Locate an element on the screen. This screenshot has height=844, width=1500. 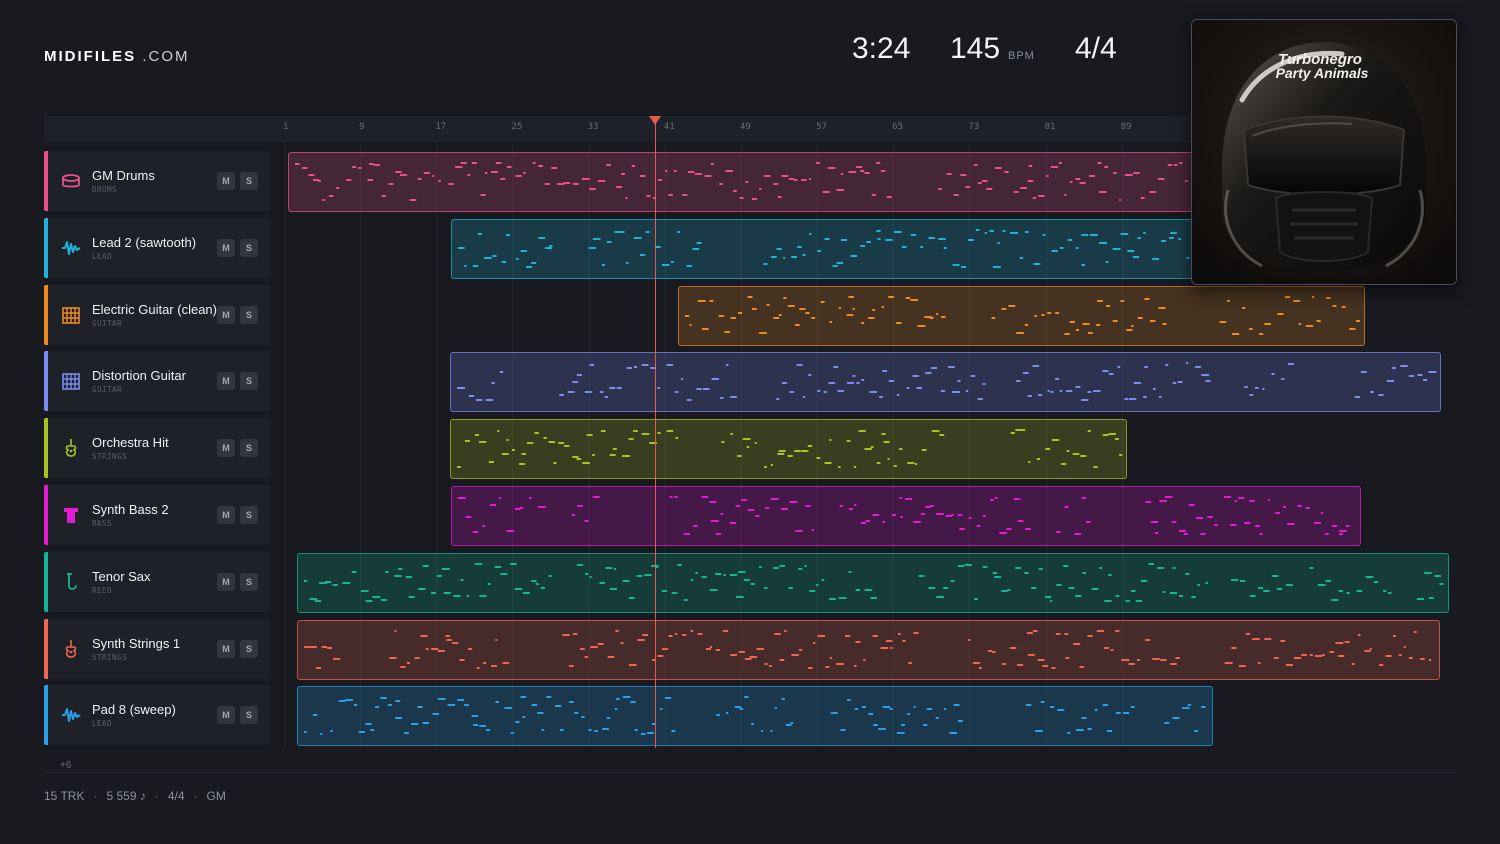
track-header: Orchestra Hit STRINGS M S is located at coordinates (157, 448).